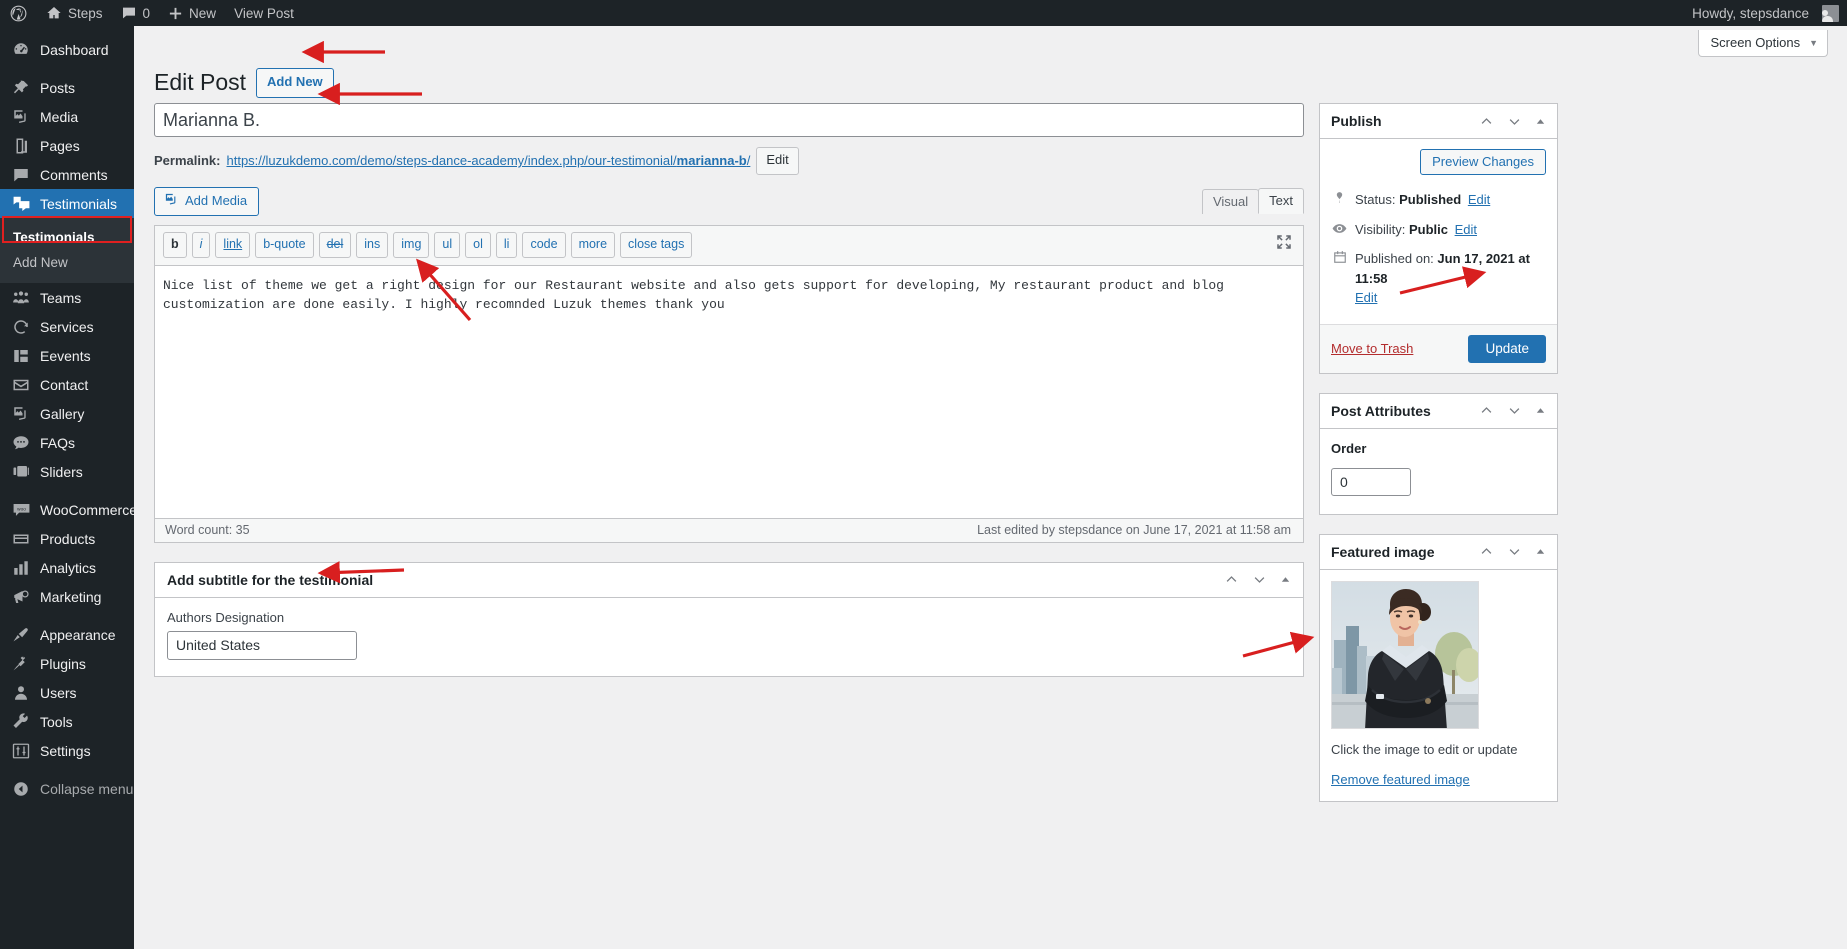  What do you see at coordinates (171, 201) in the screenshot?
I see `media-icon` at bounding box center [171, 201].